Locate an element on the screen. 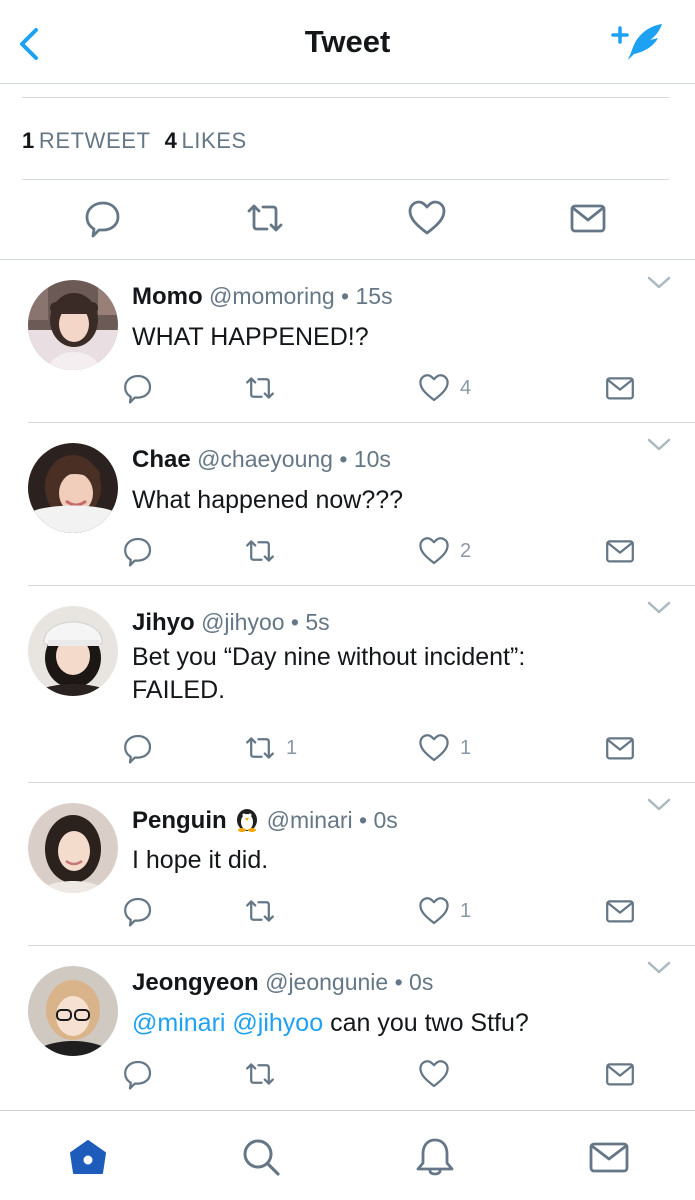 The height and width of the screenshot is (1200, 695). mention-link: @minari is located at coordinates (178, 1023).